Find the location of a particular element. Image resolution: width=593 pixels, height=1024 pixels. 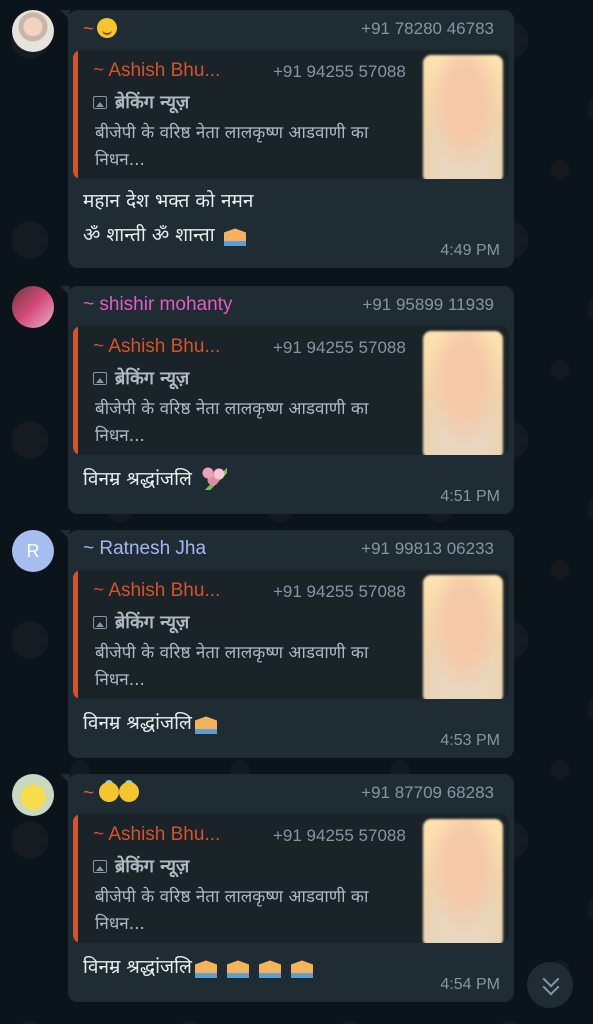

flower-bouquet-icon is located at coordinates (213, 478).